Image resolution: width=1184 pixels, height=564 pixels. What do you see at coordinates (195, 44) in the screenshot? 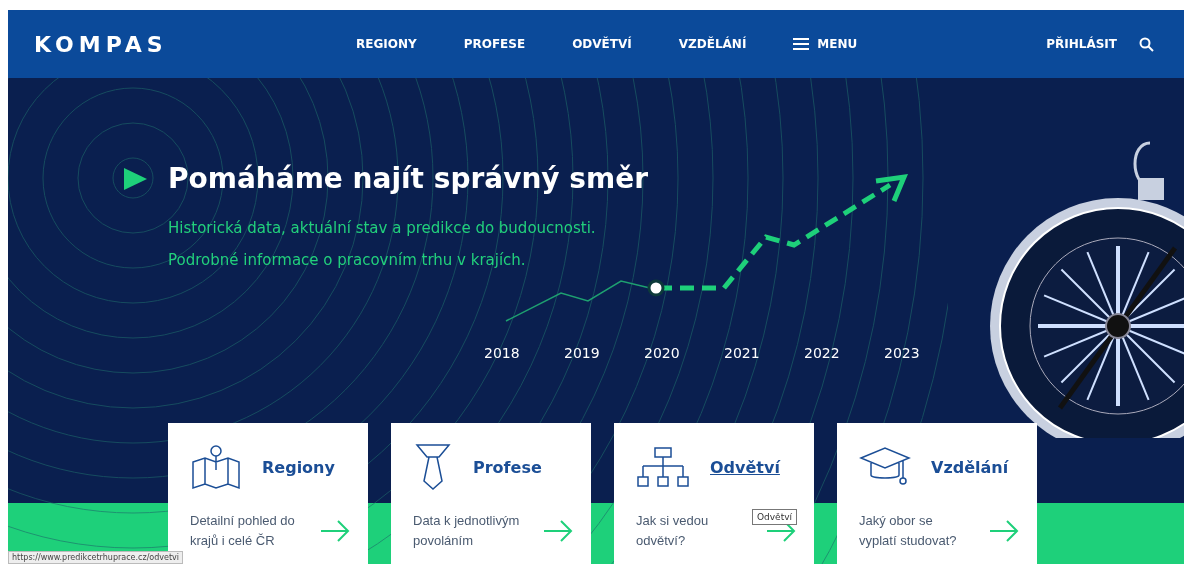
I see `logo: KOMPAS` at bounding box center [195, 44].